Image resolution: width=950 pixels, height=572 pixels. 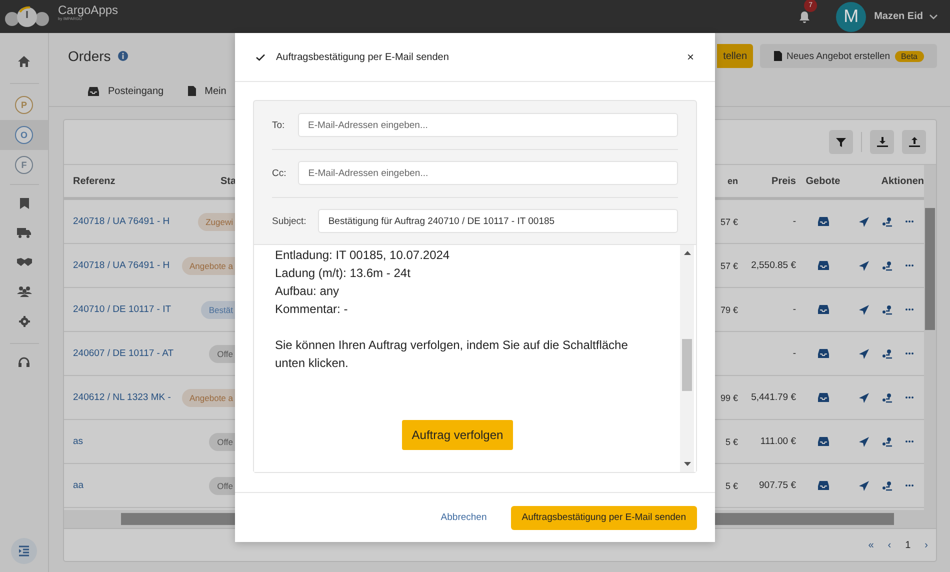 What do you see at coordinates (871, 545) in the screenshot?
I see `first-page-button: «` at bounding box center [871, 545].